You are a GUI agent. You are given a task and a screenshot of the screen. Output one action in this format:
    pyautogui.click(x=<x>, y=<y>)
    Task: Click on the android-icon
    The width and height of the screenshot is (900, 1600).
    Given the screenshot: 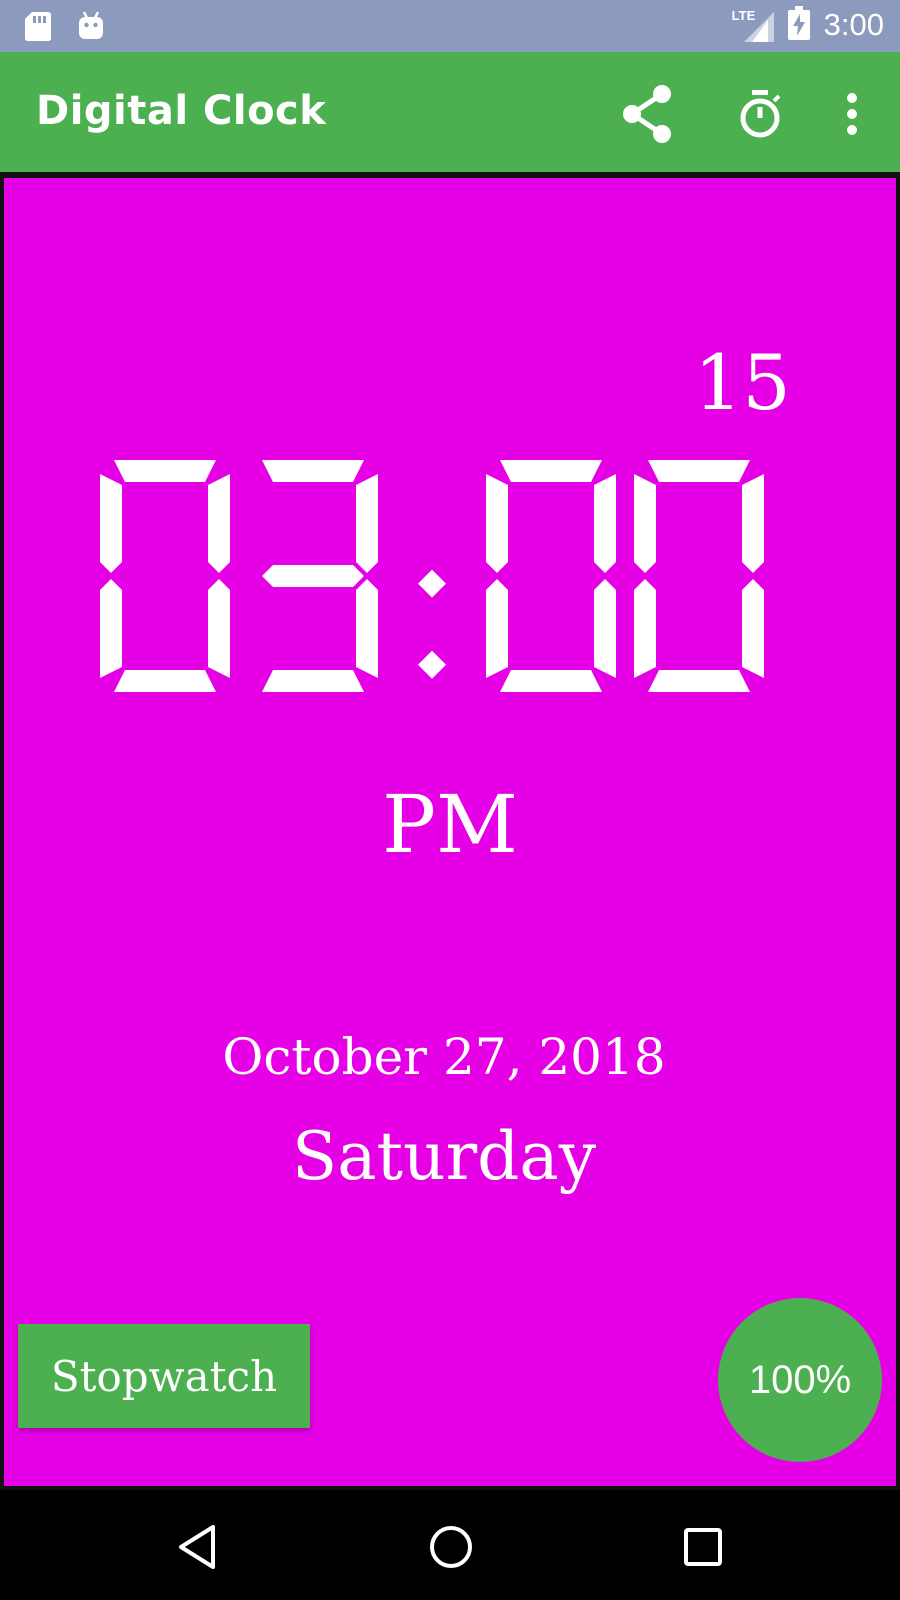 What is the action you would take?
    pyautogui.click(x=91, y=28)
    